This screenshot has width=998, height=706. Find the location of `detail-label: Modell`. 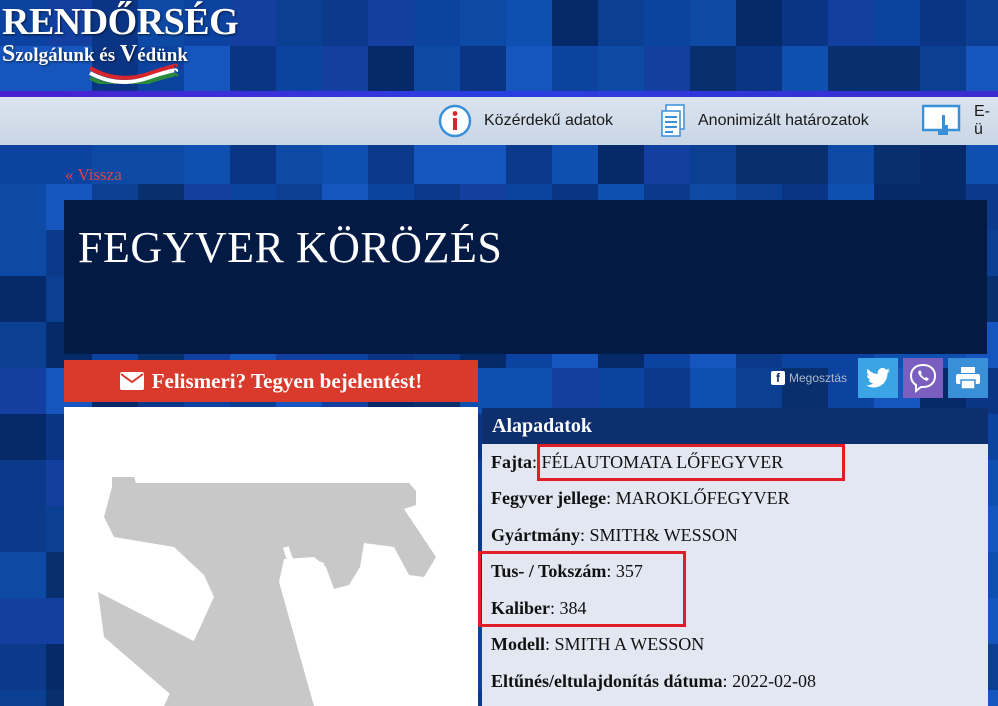

detail-label: Modell is located at coordinates (518, 644).